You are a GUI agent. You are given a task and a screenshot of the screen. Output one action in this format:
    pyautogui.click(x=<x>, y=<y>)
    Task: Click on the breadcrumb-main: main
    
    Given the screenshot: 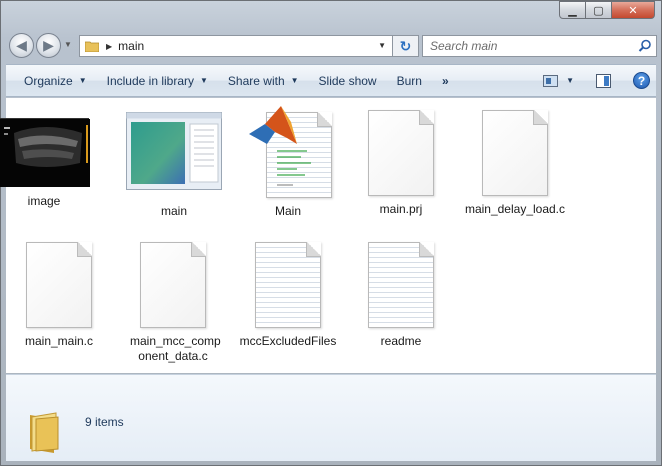 What is the action you would take?
    pyautogui.click(x=131, y=46)
    